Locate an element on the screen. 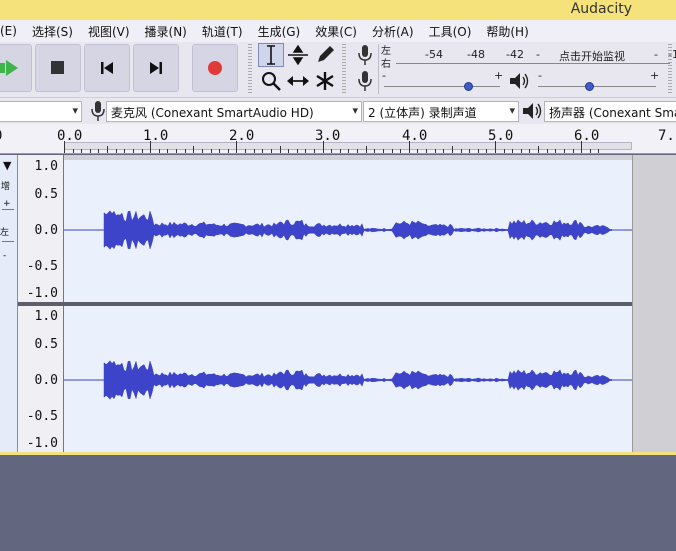 This screenshot has width=676, height=551. play-button is located at coordinates (16, 68).